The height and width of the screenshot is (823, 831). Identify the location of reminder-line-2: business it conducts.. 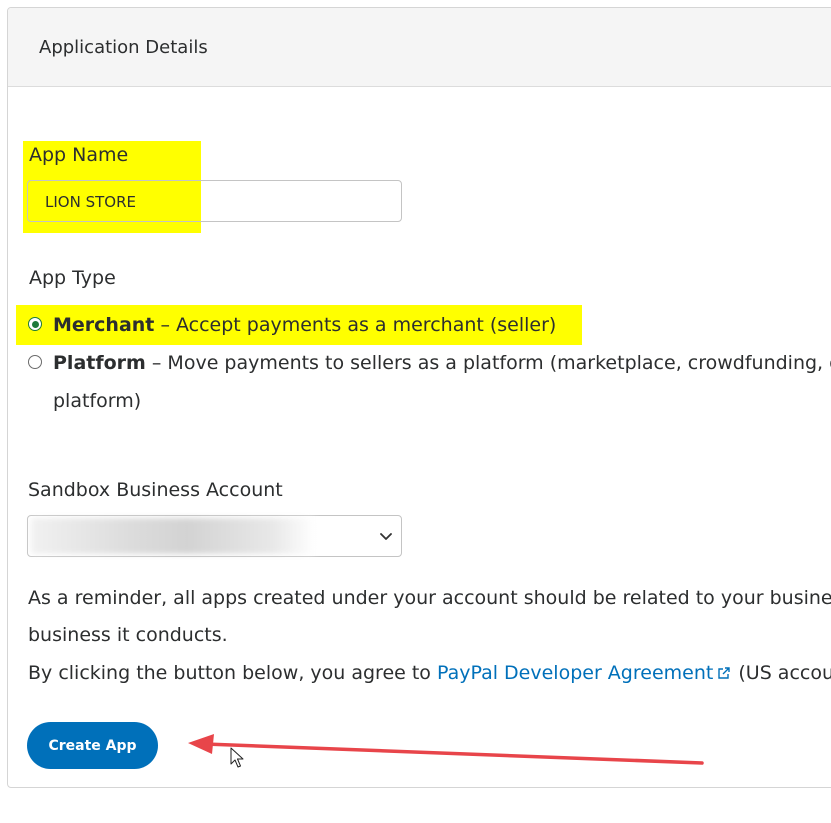
(128, 635).